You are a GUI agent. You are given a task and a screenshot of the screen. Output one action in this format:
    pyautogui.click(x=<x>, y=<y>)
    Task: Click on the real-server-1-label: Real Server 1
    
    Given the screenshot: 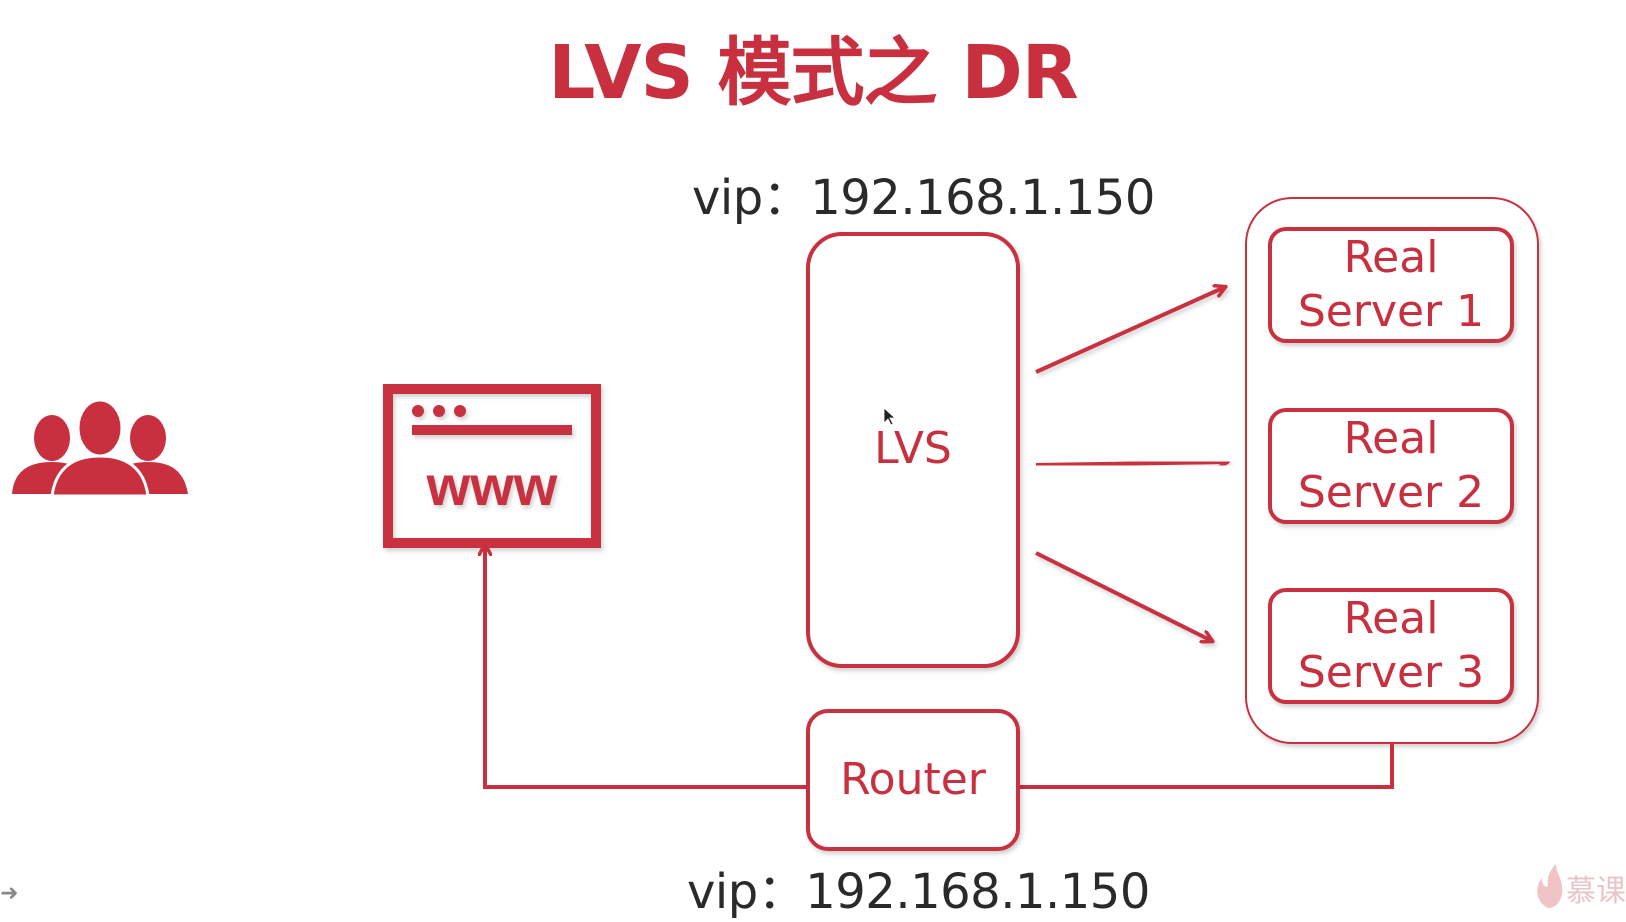 What is the action you would take?
    pyautogui.click(x=1391, y=285)
    